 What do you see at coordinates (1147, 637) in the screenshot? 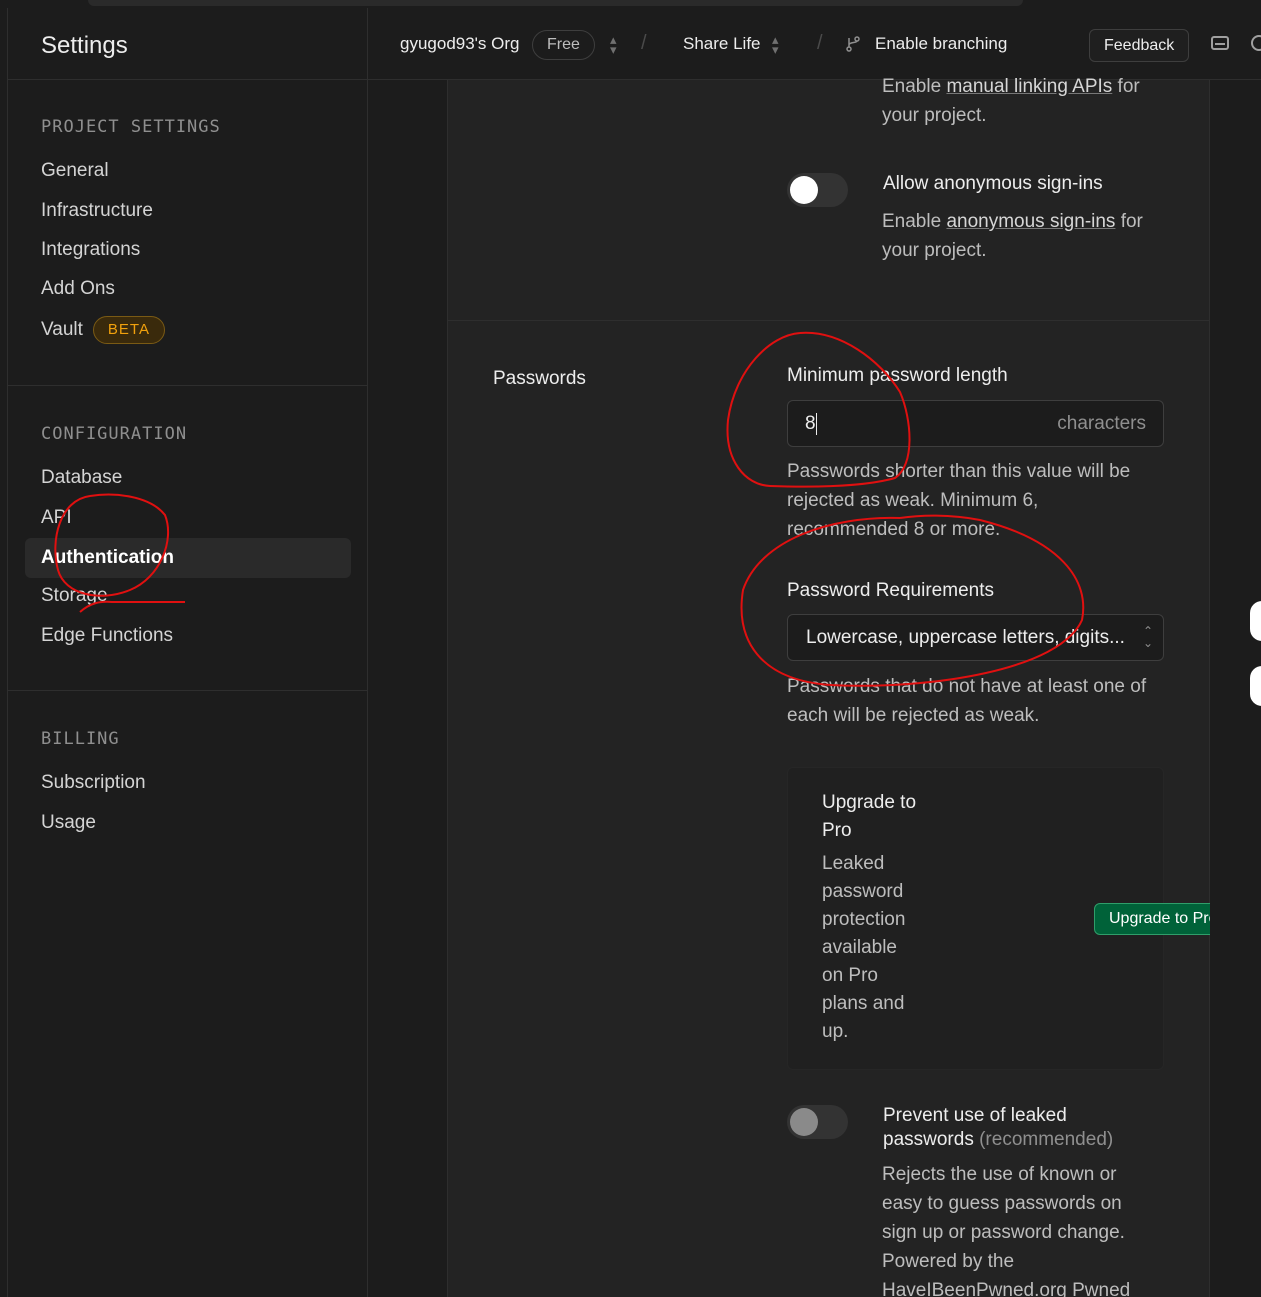
I see `chevron-up-down-icon: ⌃ ⌄` at bounding box center [1147, 637].